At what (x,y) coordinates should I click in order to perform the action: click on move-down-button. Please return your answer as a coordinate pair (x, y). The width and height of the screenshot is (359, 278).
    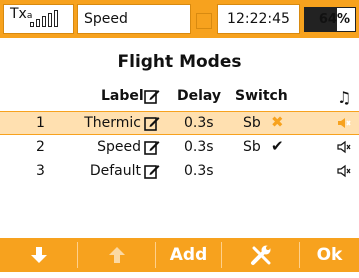
    Looking at the image, I should click on (38, 255).